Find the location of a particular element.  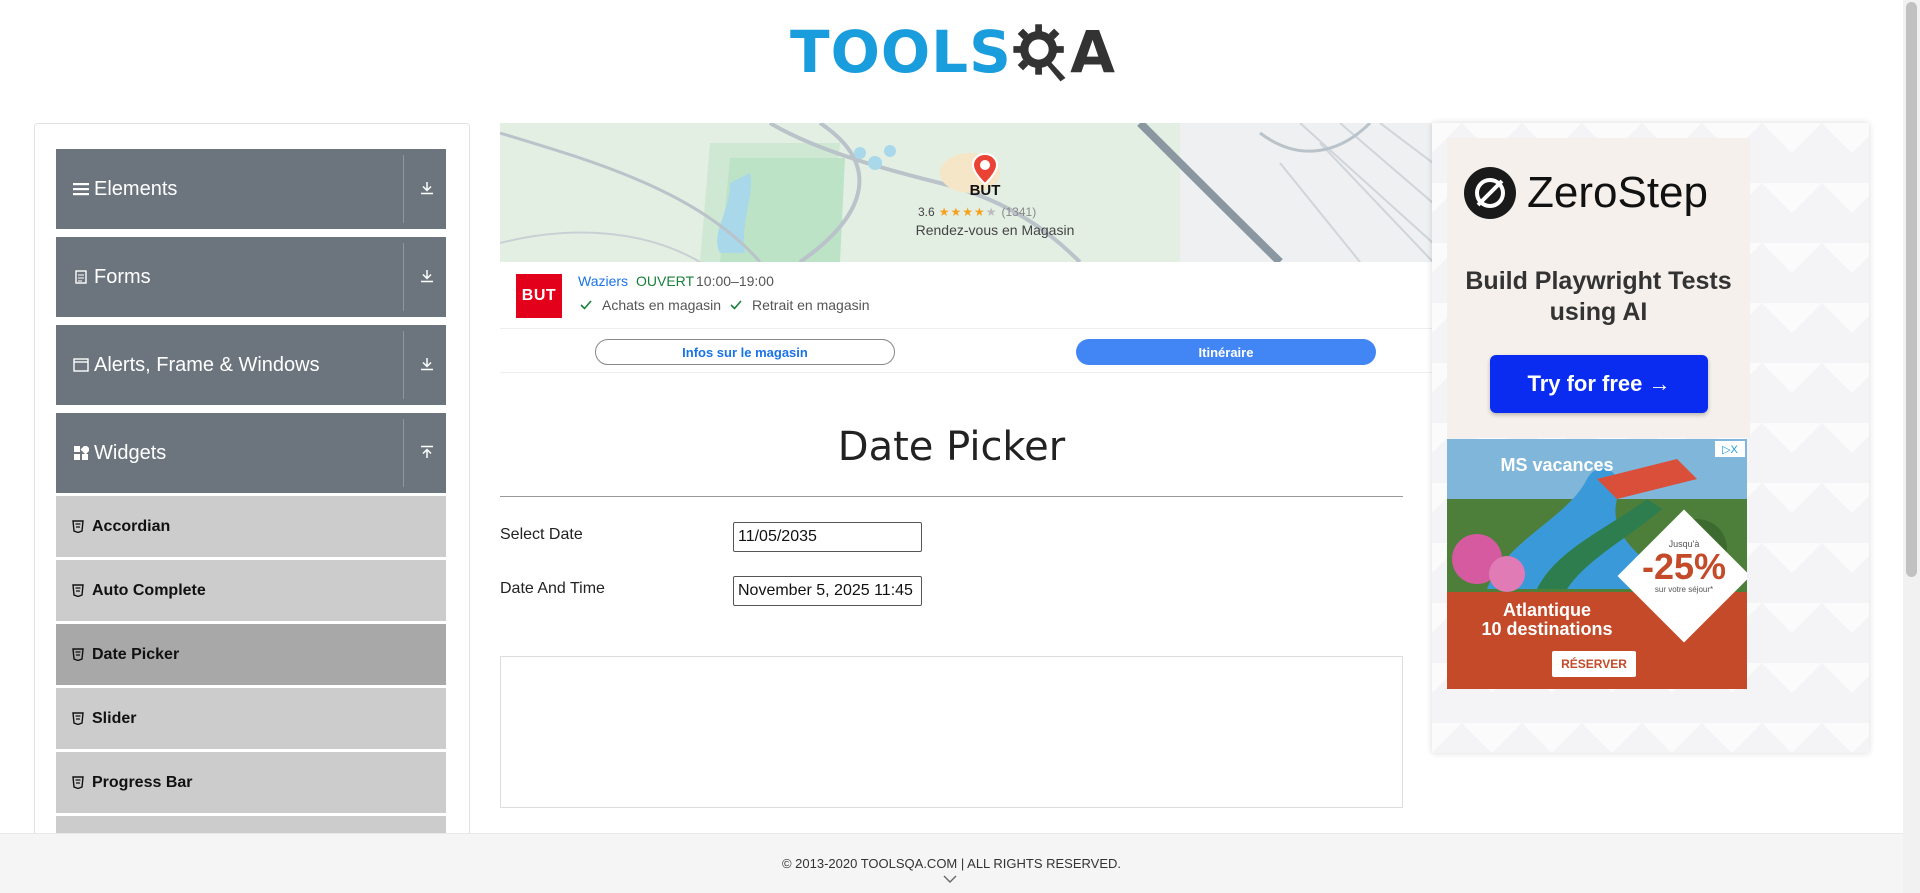

ad-choices-icon: ▷X is located at coordinates (1730, 449).